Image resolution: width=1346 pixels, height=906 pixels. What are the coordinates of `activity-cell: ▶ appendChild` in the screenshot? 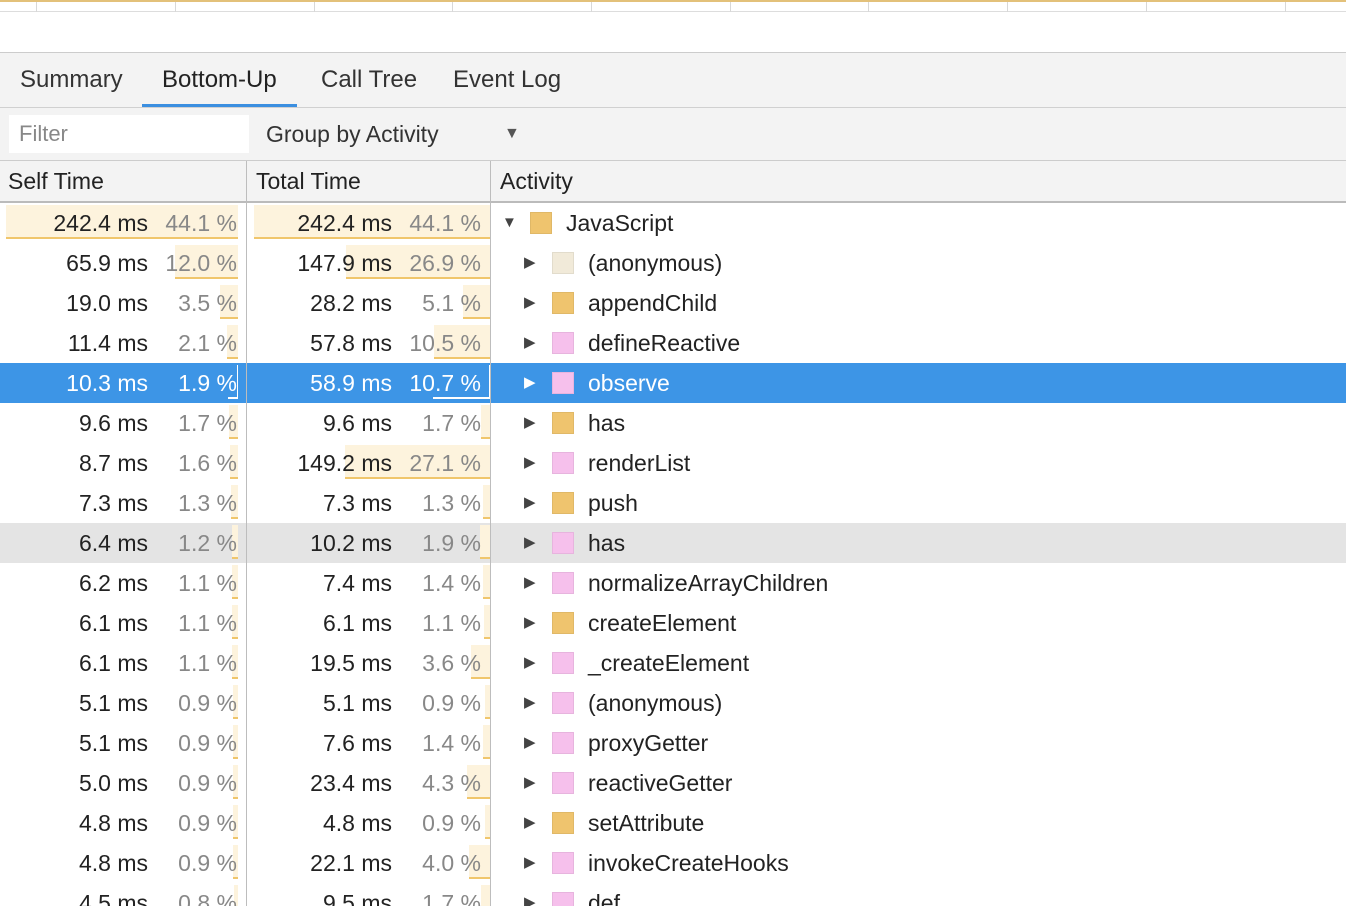 It's located at (919, 303).